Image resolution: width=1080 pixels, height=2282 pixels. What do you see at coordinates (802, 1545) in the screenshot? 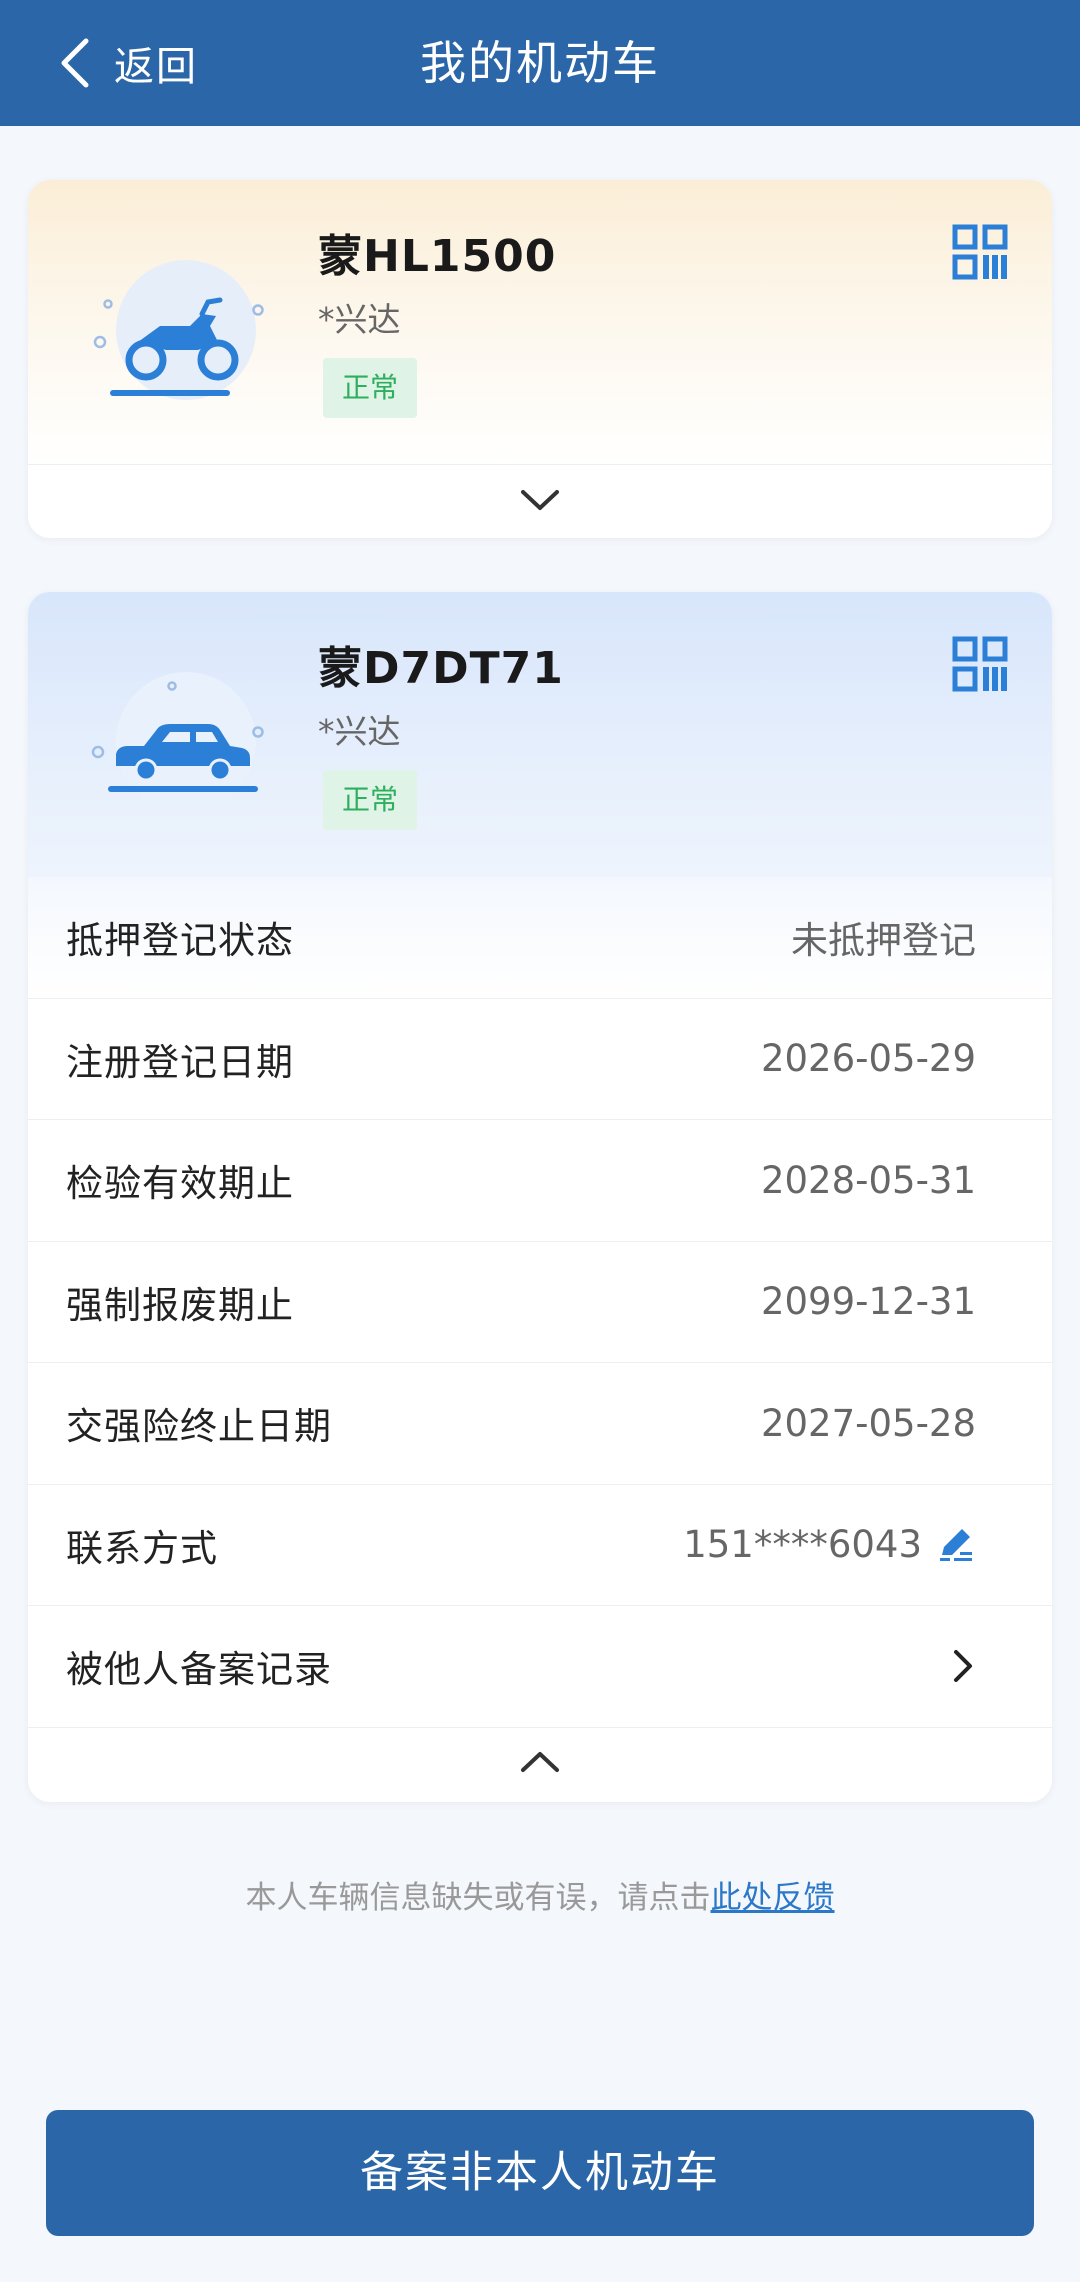
I see `contact-phone: 151****6043` at bounding box center [802, 1545].